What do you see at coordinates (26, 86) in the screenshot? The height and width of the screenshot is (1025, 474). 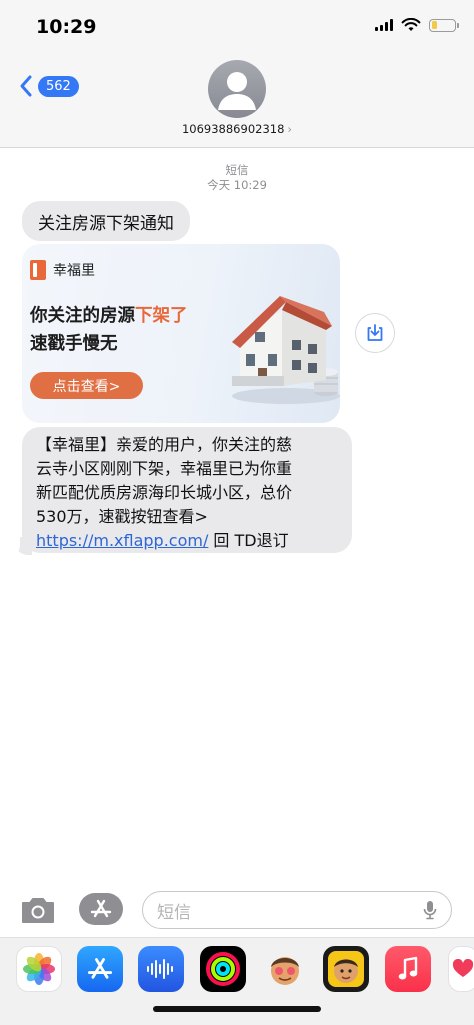 I see `chevron-left-icon` at bounding box center [26, 86].